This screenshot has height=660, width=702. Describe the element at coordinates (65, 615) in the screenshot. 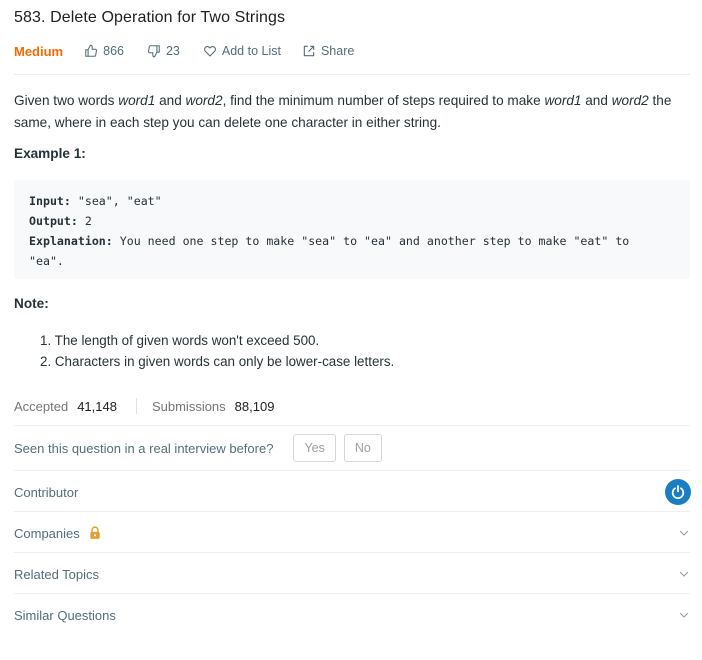

I see `similar-questions-label: Similar Questions` at that location.